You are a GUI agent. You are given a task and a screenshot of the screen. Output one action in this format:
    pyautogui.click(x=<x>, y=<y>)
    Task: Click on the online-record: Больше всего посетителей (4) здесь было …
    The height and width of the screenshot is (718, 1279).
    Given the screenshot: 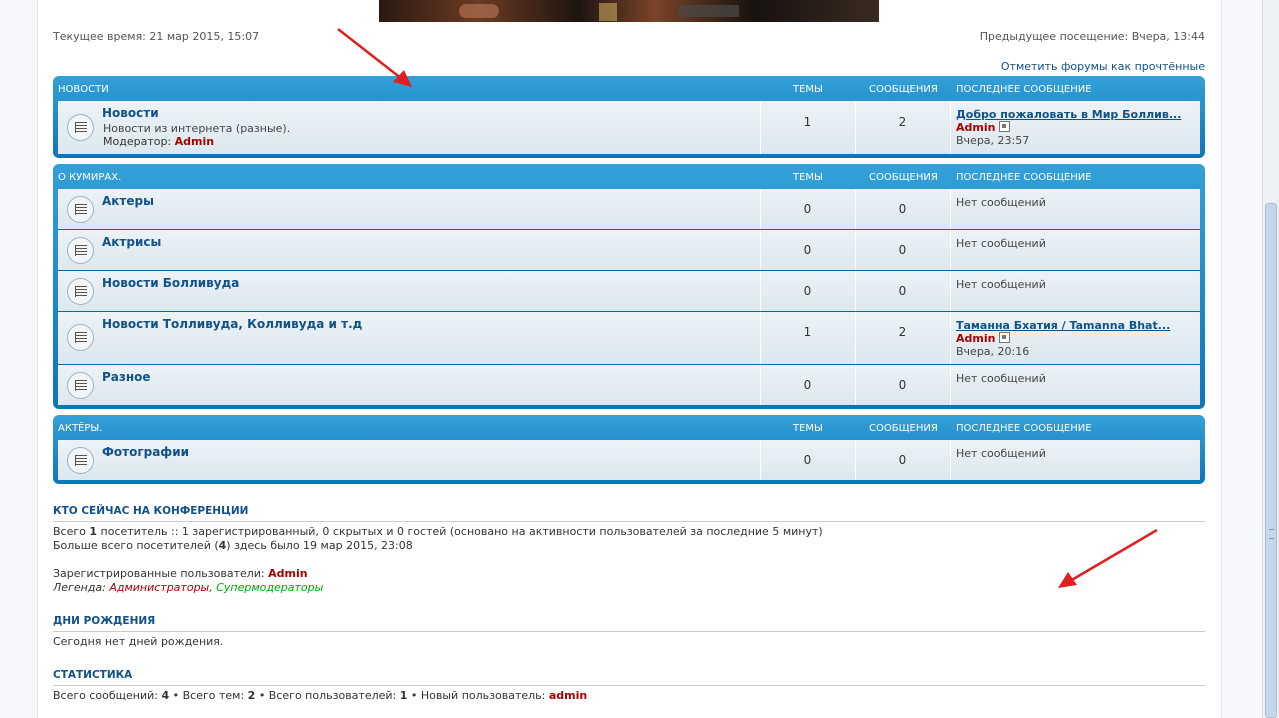 What is the action you would take?
    pyautogui.click(x=233, y=545)
    